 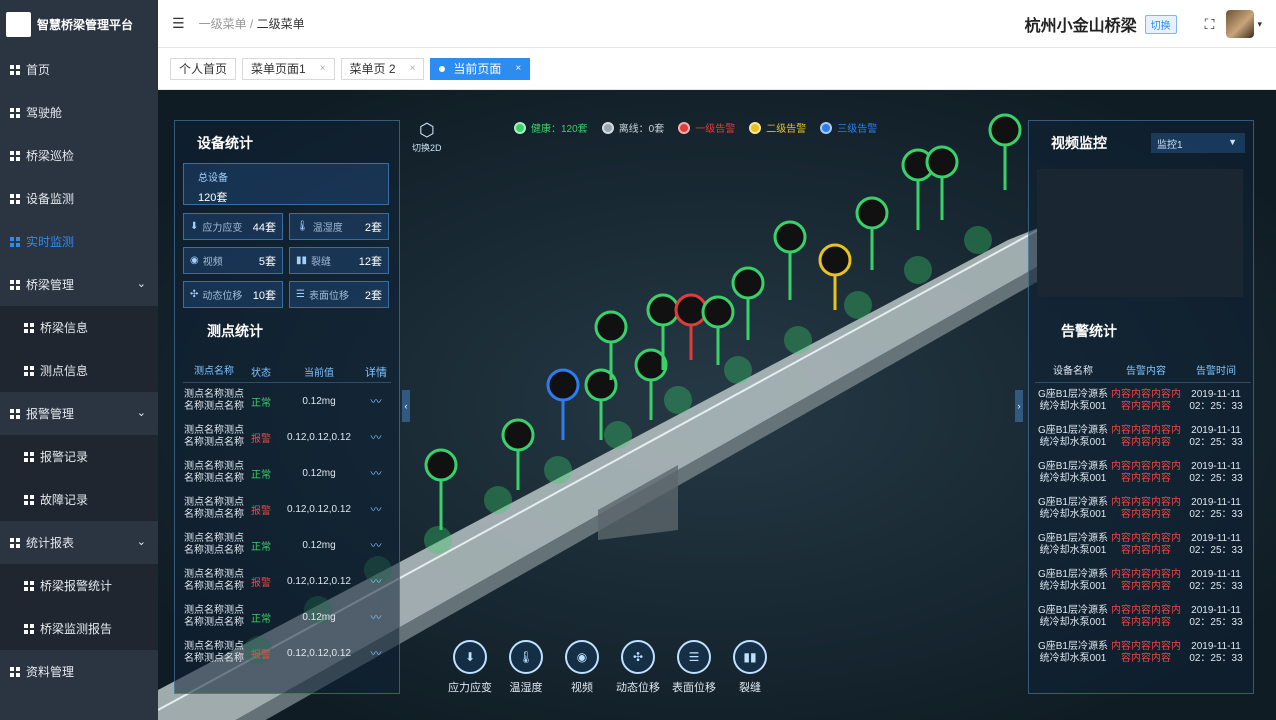 I want to click on sidebar-item-alarm-management: 报警管理 ⌄, so click(x=79, y=413).